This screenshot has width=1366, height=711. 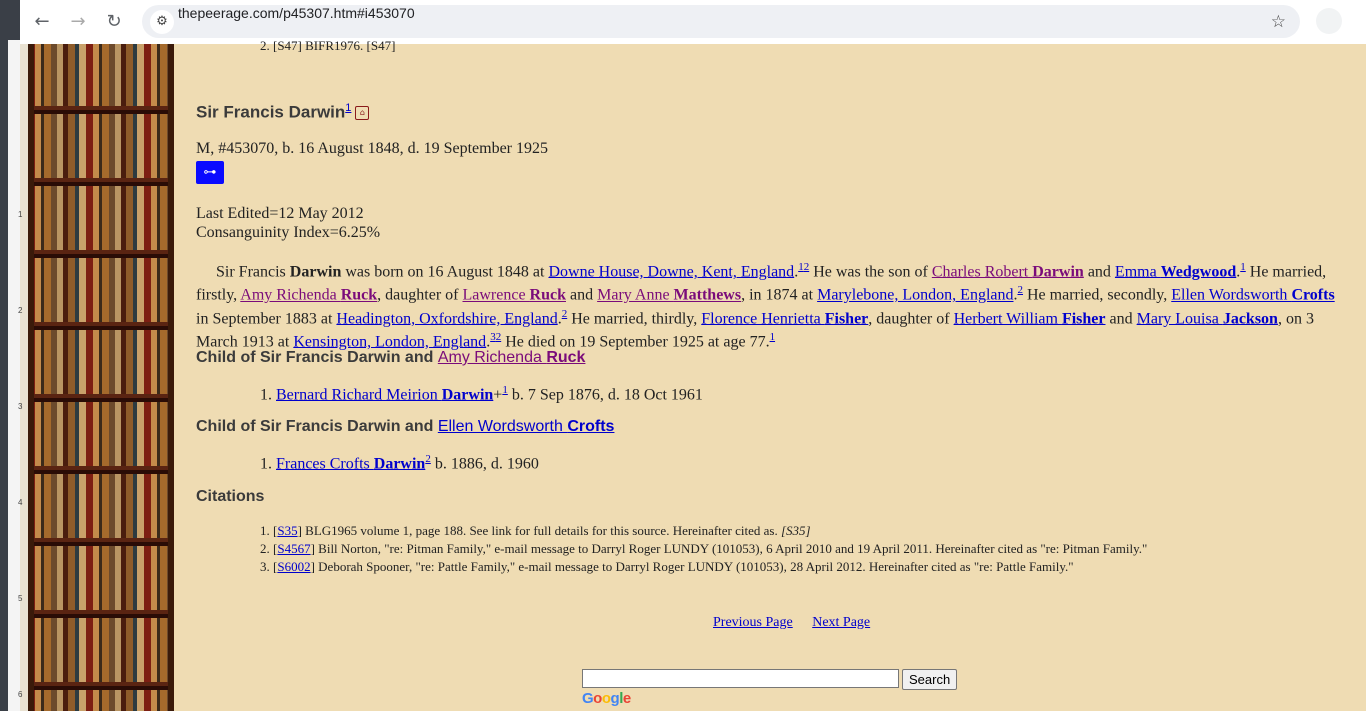 What do you see at coordinates (784, 318) in the screenshot?
I see `wife3-link: Florence Henrietta Fisher` at bounding box center [784, 318].